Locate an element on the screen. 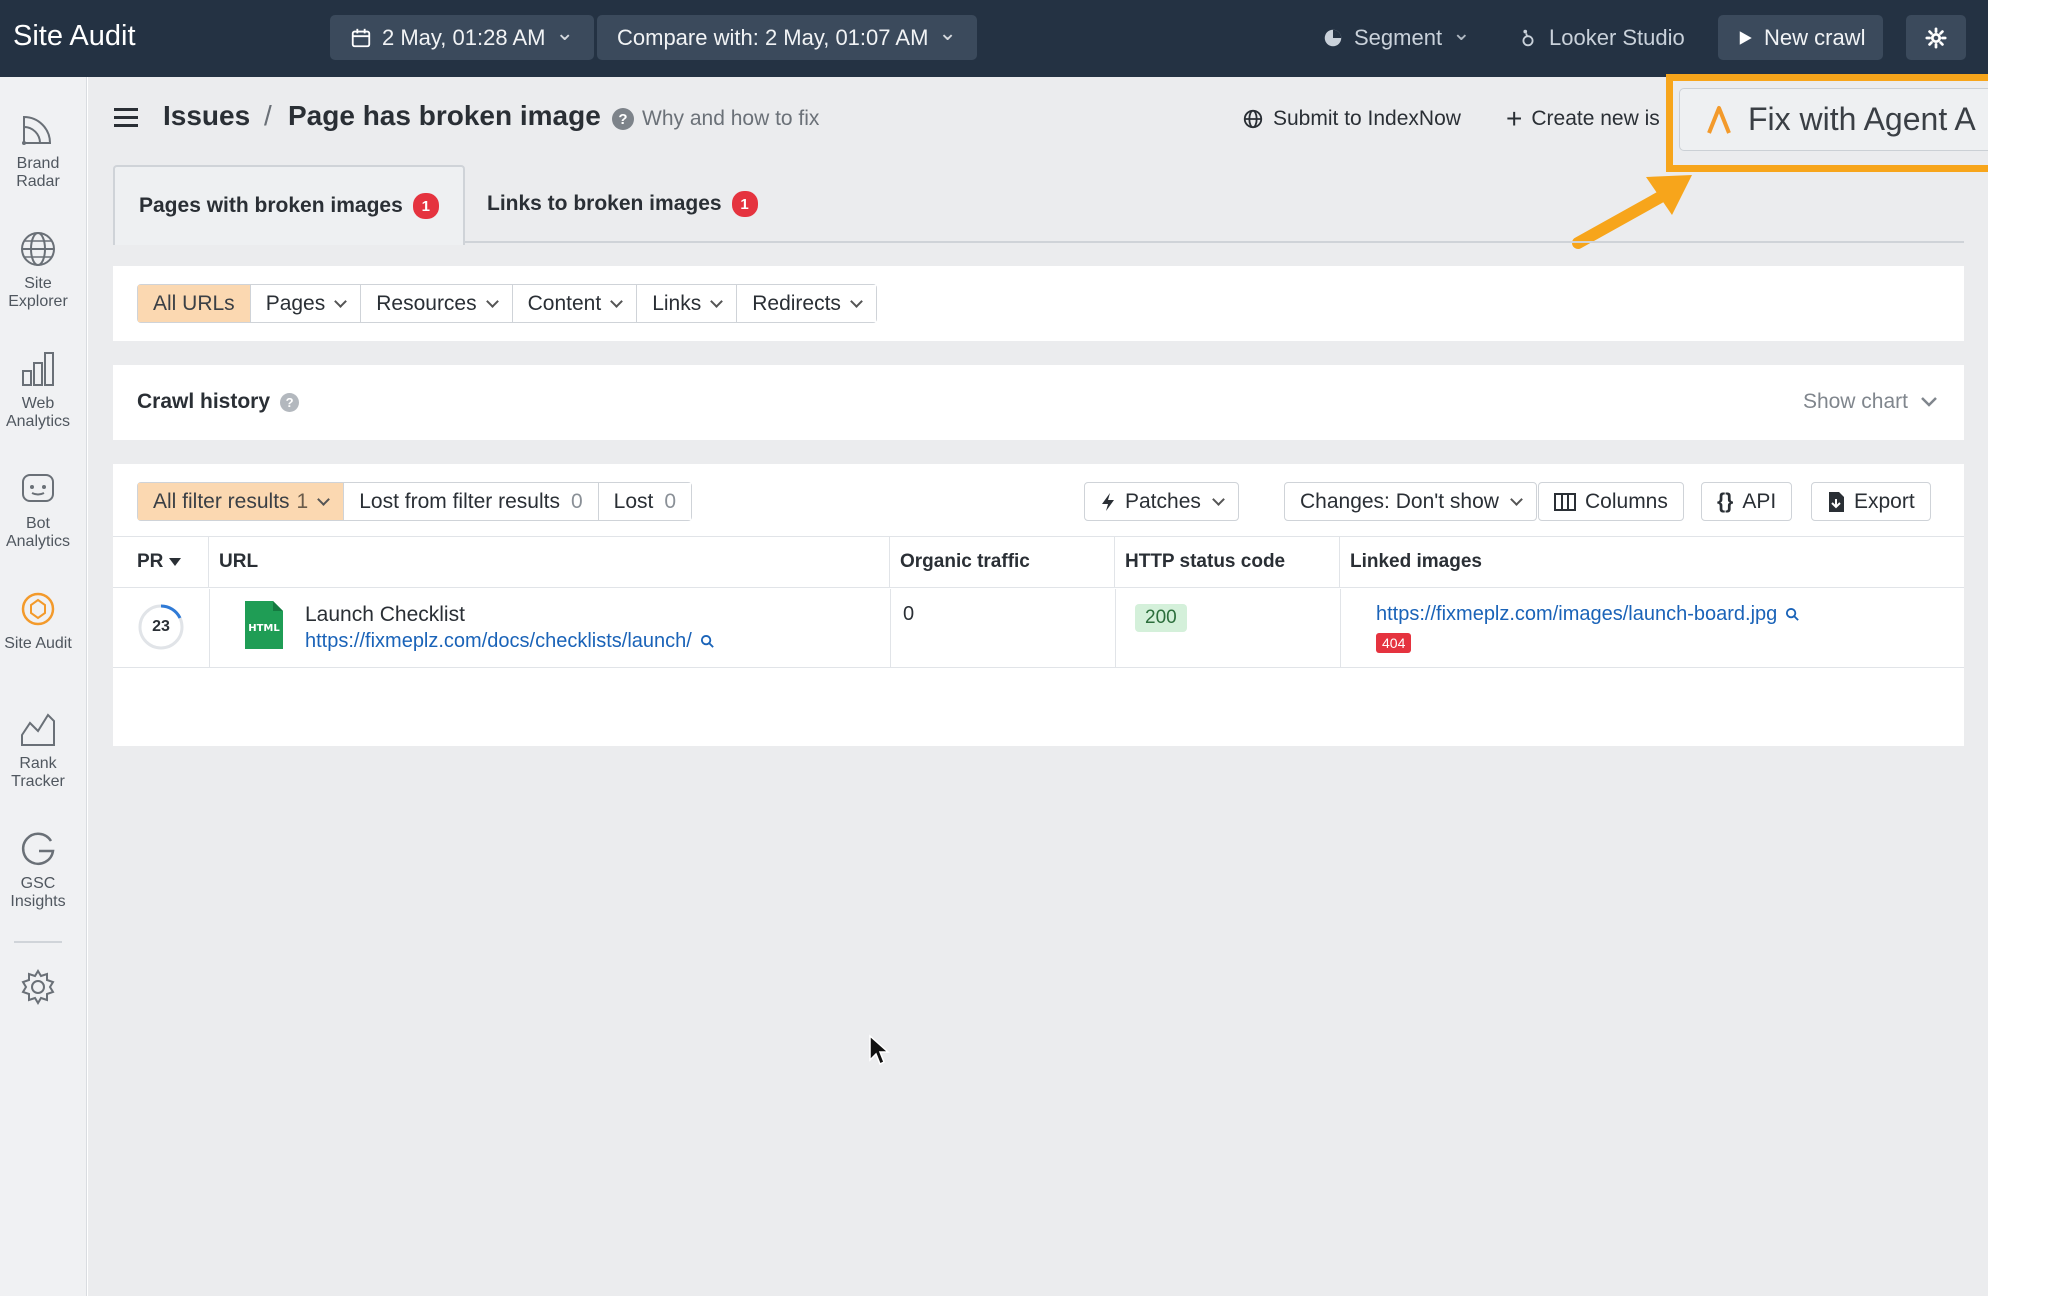 The width and height of the screenshot is (2048, 1296). filter-label: Lost from filter results is located at coordinates (459, 501).